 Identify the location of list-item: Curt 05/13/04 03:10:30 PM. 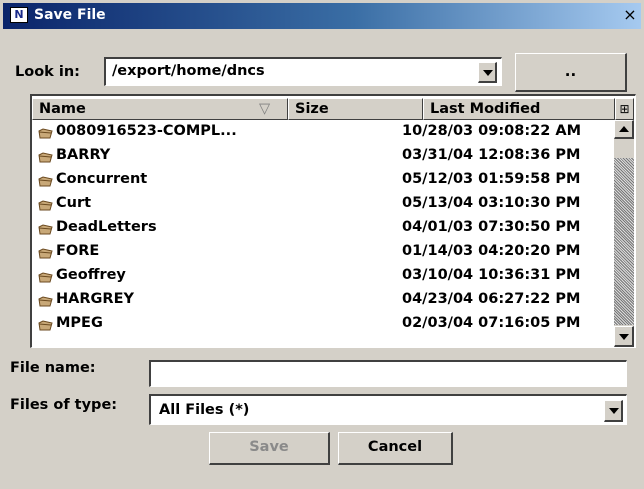
(324, 204).